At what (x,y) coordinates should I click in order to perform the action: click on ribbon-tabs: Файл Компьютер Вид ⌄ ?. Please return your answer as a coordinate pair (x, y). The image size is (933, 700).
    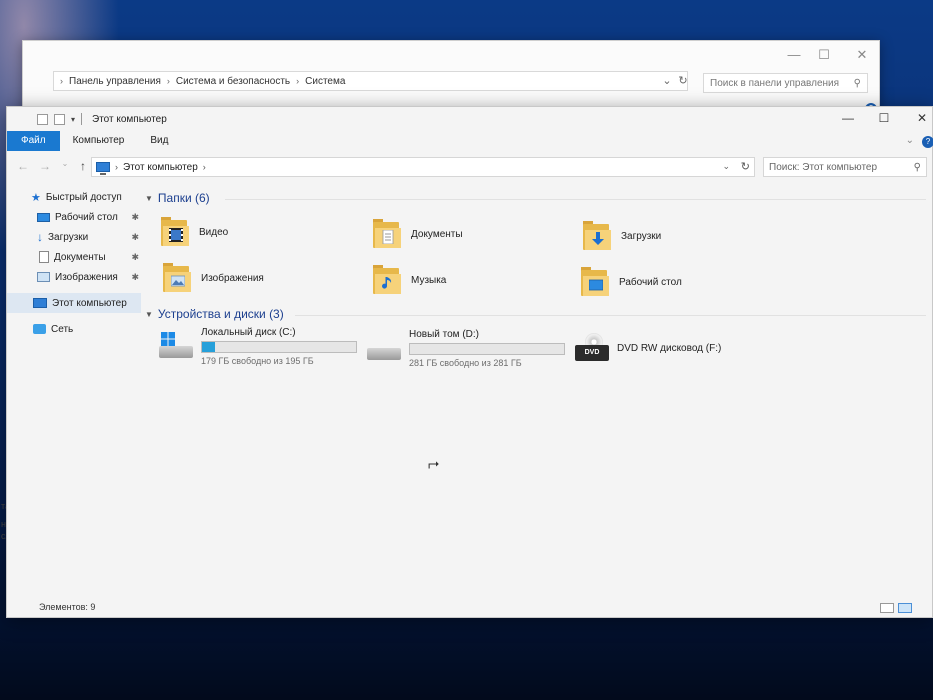
    Looking at the image, I should click on (470, 141).